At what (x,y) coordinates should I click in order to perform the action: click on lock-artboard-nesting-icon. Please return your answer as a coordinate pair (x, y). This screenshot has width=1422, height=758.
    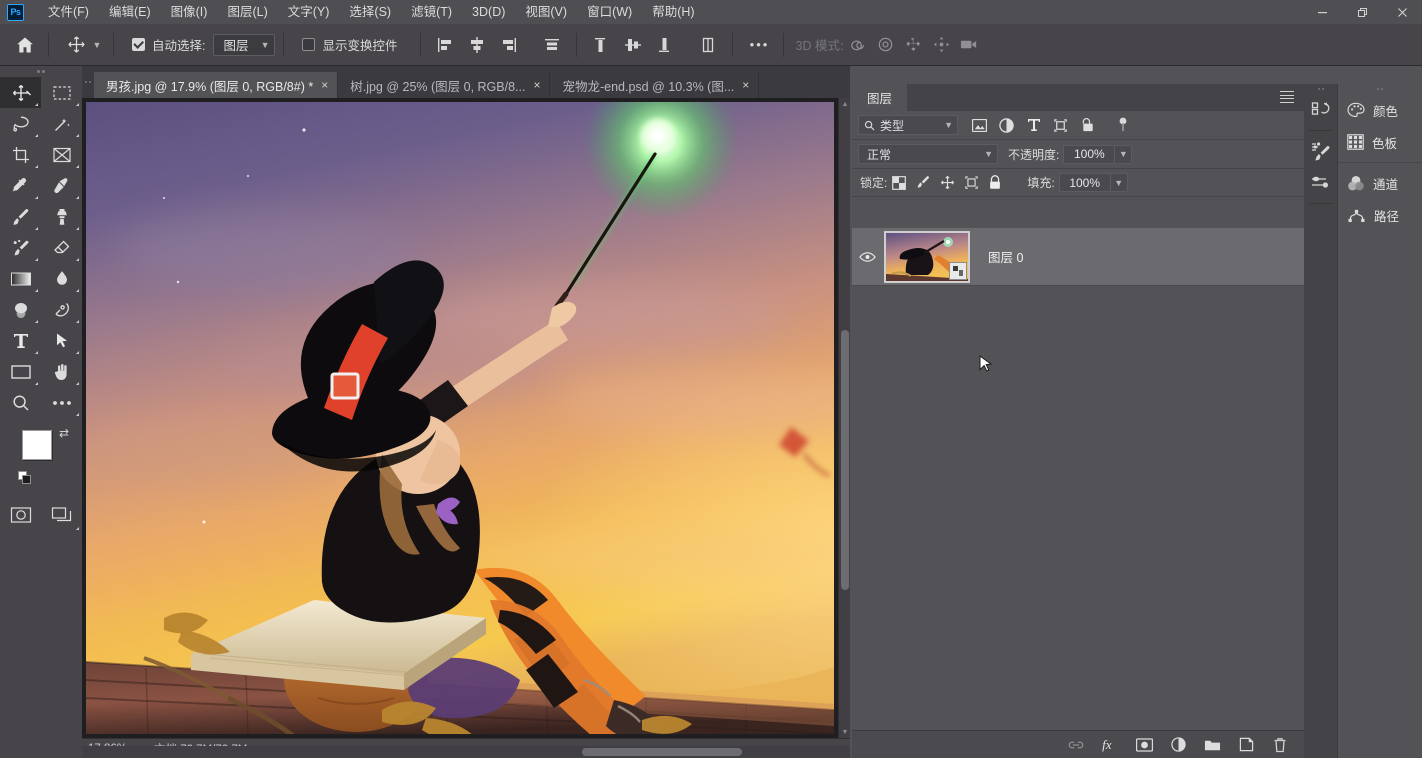
    Looking at the image, I should click on (971, 183).